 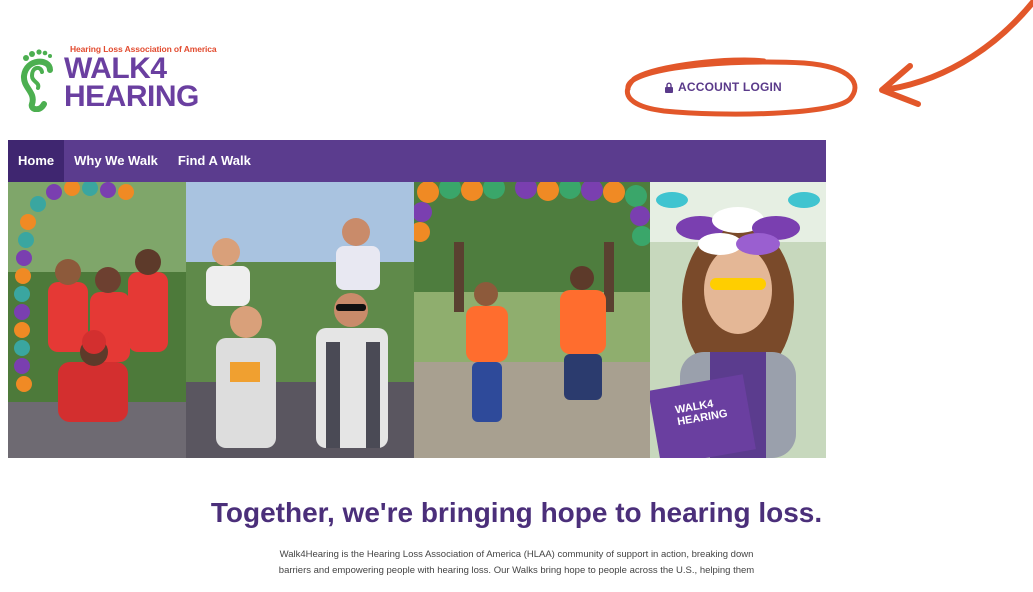 What do you see at coordinates (532, 320) in the screenshot?
I see `photo-walkers-in-park` at bounding box center [532, 320].